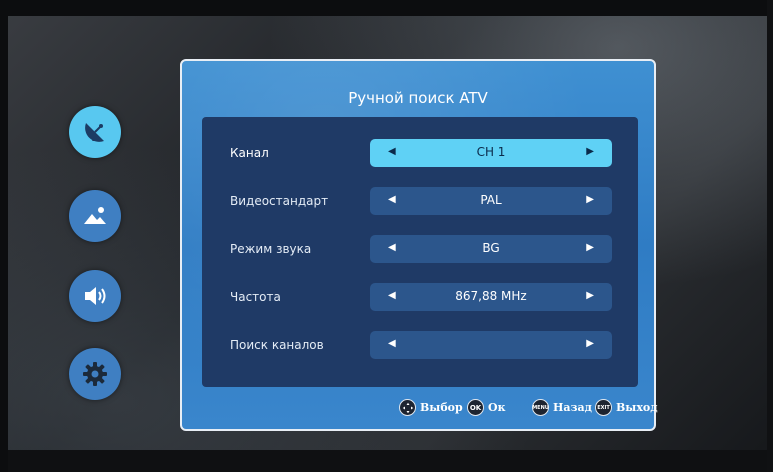  Describe the element at coordinates (637, 407) in the screenshot. I see `hint-label: Выход` at that location.